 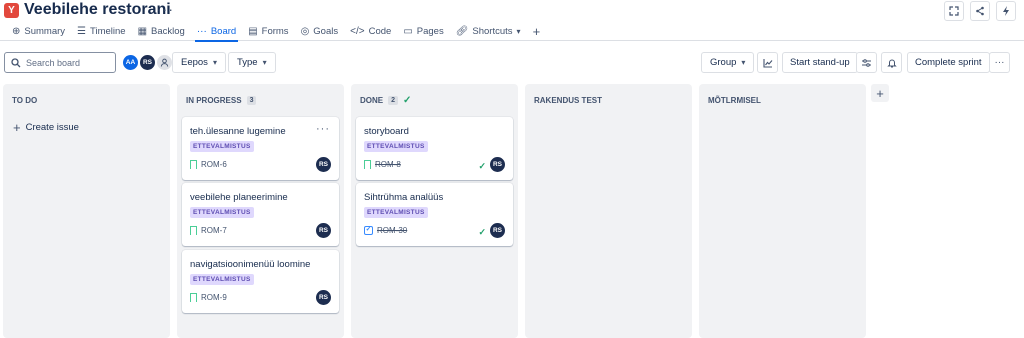 I want to click on issue-key: ROM-7, so click(x=214, y=230).